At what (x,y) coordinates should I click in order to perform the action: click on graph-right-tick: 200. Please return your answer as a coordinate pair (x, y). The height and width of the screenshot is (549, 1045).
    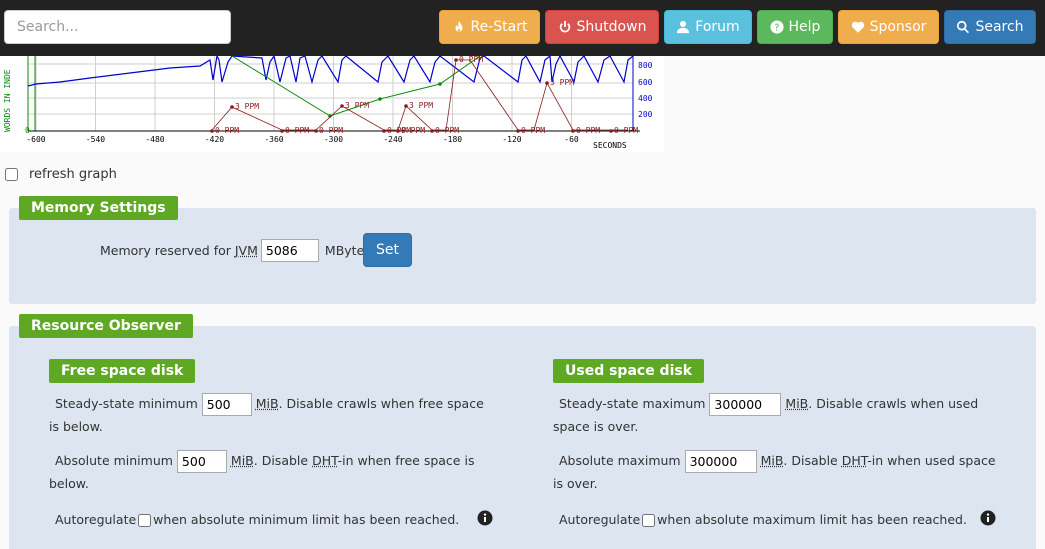
    Looking at the image, I should click on (645, 114).